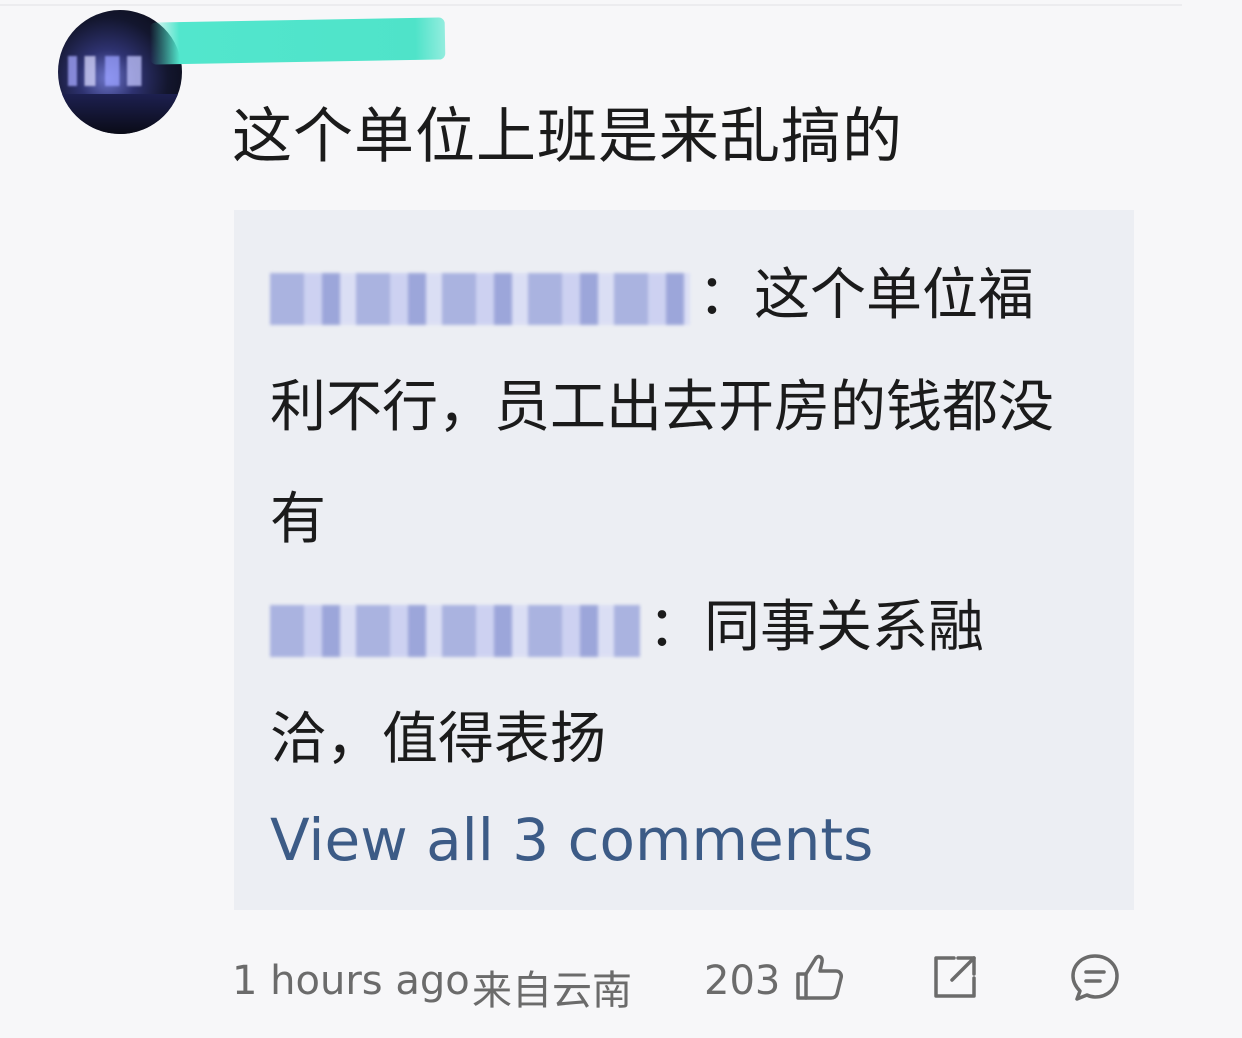 This screenshot has width=1242, height=1038. What do you see at coordinates (819, 977) in the screenshot?
I see `thumbs-up-icon` at bounding box center [819, 977].